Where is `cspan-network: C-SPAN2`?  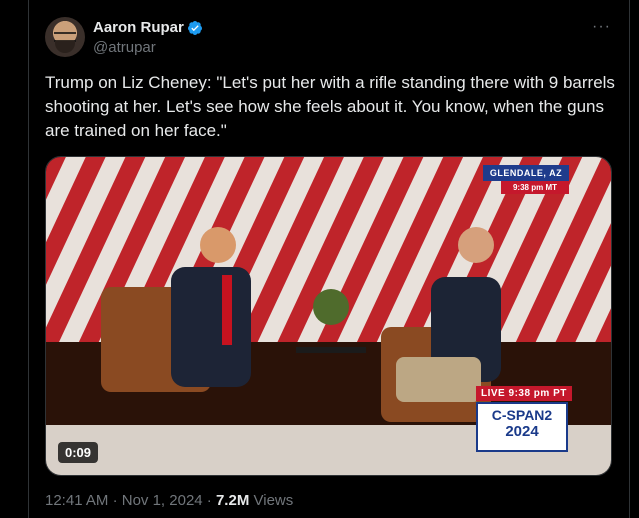 cspan-network: C-SPAN2 is located at coordinates (522, 415).